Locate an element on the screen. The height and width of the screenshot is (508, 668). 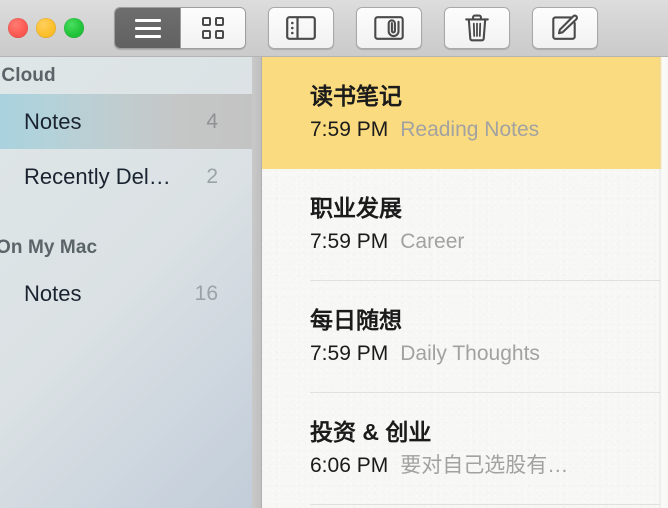
sidebar-section-title: On My Mac is located at coordinates (49, 247).